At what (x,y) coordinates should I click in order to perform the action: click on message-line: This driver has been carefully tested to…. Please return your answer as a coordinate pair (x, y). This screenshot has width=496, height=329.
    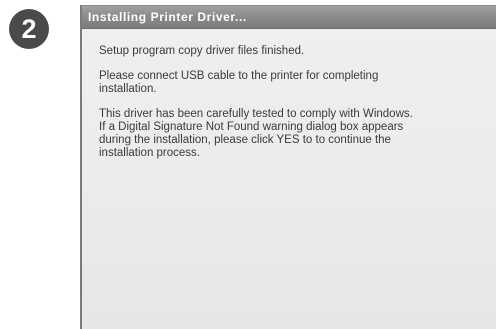
    Looking at the image, I should click on (256, 114).